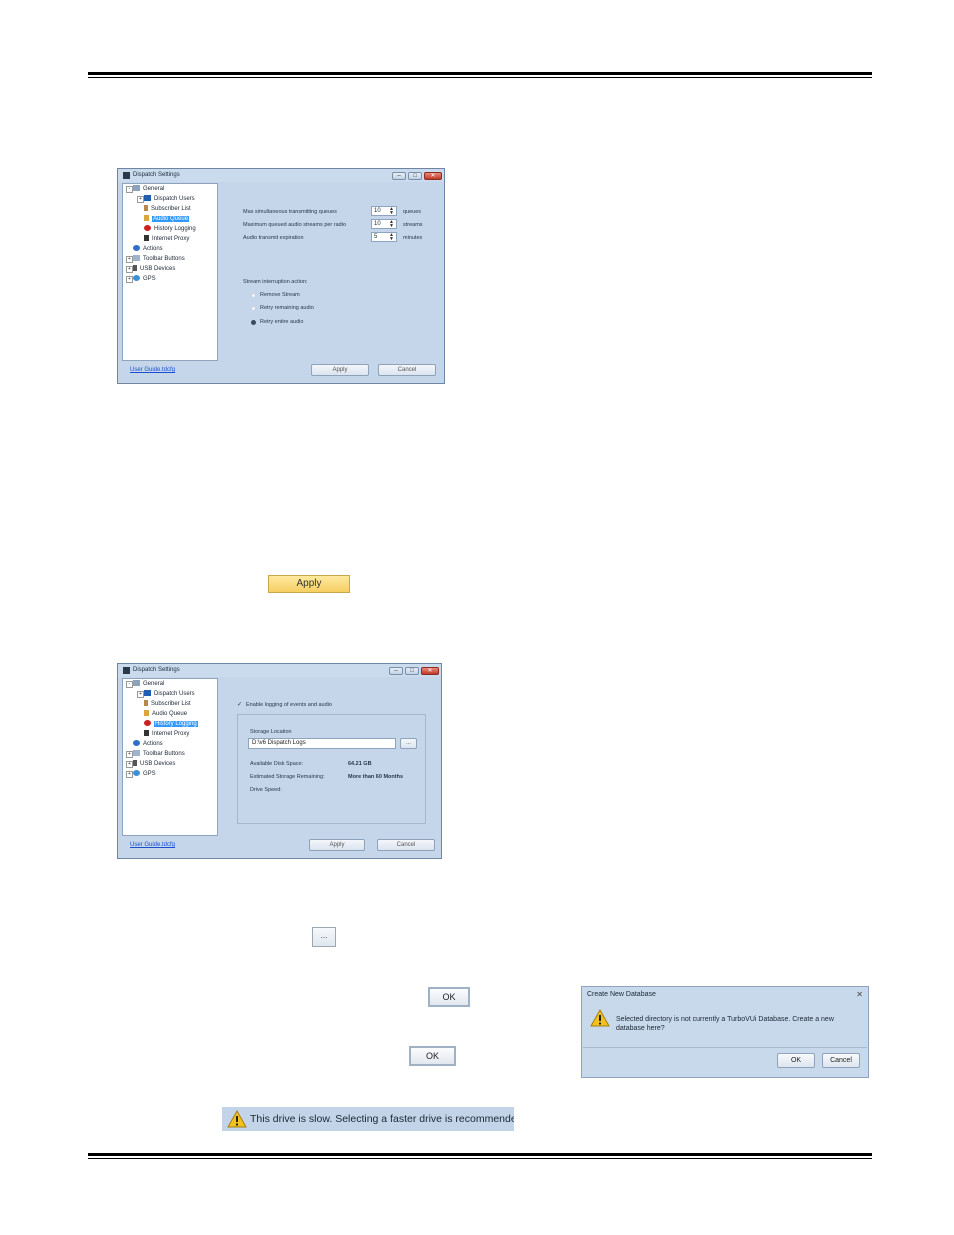 Image resolution: width=954 pixels, height=1235 pixels. Describe the element at coordinates (277, 764) in the screenshot. I see `stat-label: Available Disk Space:` at that location.